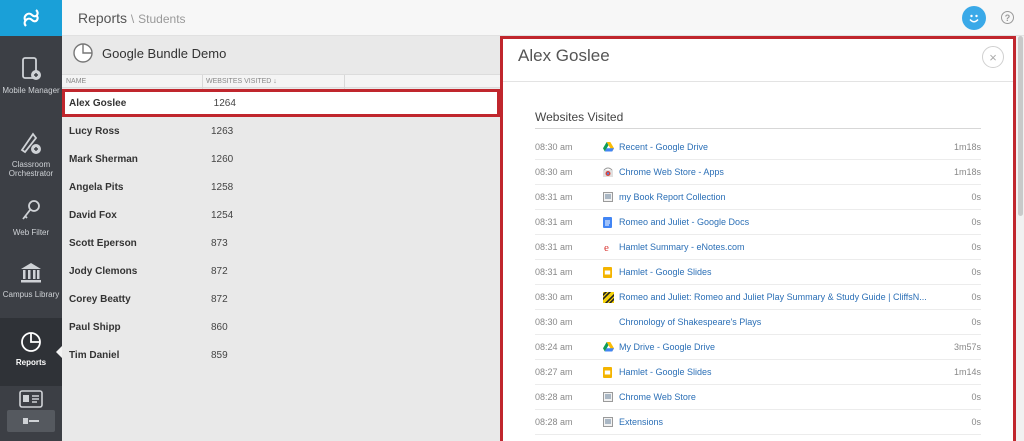 This screenshot has height=441, width=1024. What do you see at coordinates (784, 347) in the screenshot?
I see `site-link: My Drive - Google Drive` at bounding box center [784, 347].